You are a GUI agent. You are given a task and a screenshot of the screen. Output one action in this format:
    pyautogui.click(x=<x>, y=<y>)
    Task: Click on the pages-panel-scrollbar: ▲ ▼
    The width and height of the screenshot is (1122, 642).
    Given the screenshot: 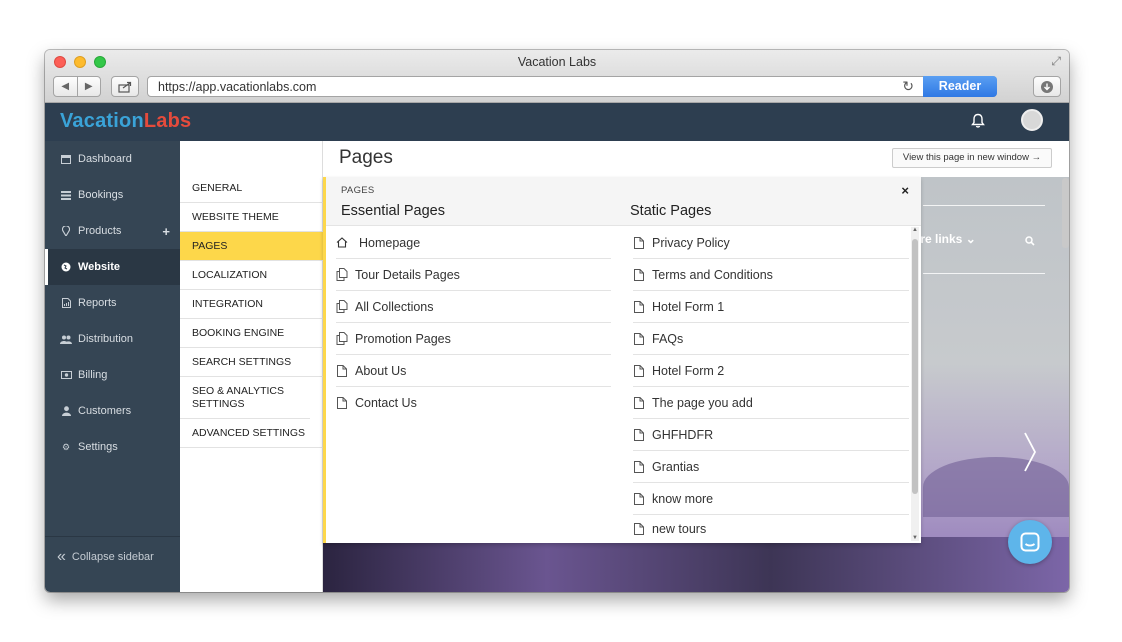 What is the action you would take?
    pyautogui.click(x=915, y=384)
    